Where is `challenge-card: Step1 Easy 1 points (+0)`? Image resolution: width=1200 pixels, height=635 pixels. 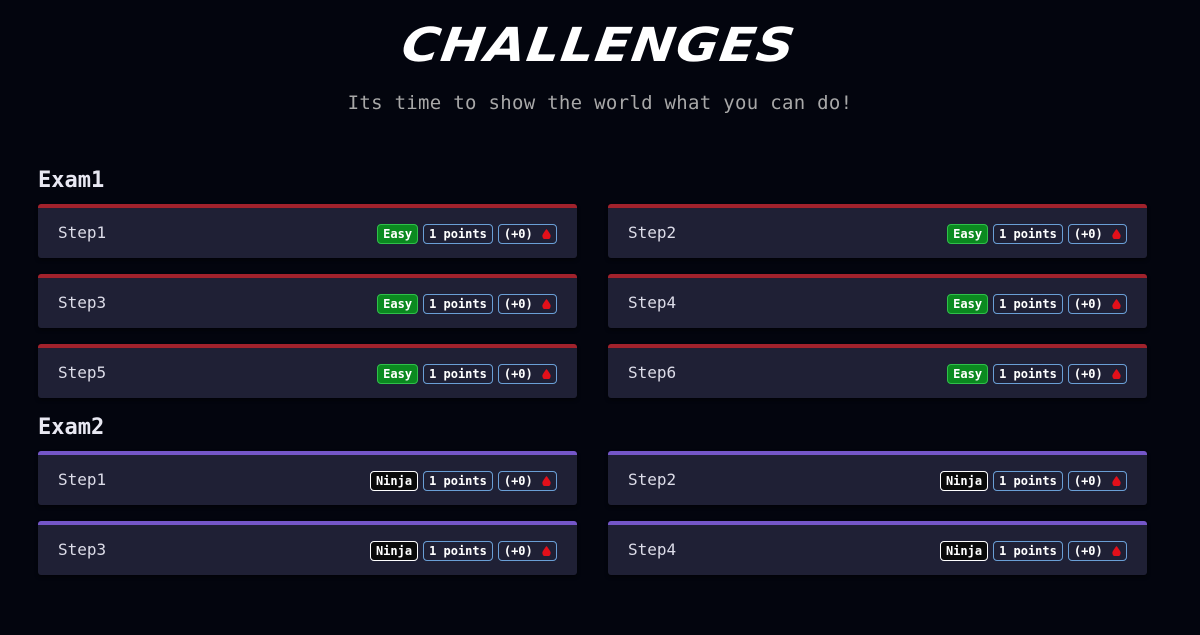
challenge-card: Step1 Easy 1 points (+0) is located at coordinates (307, 231).